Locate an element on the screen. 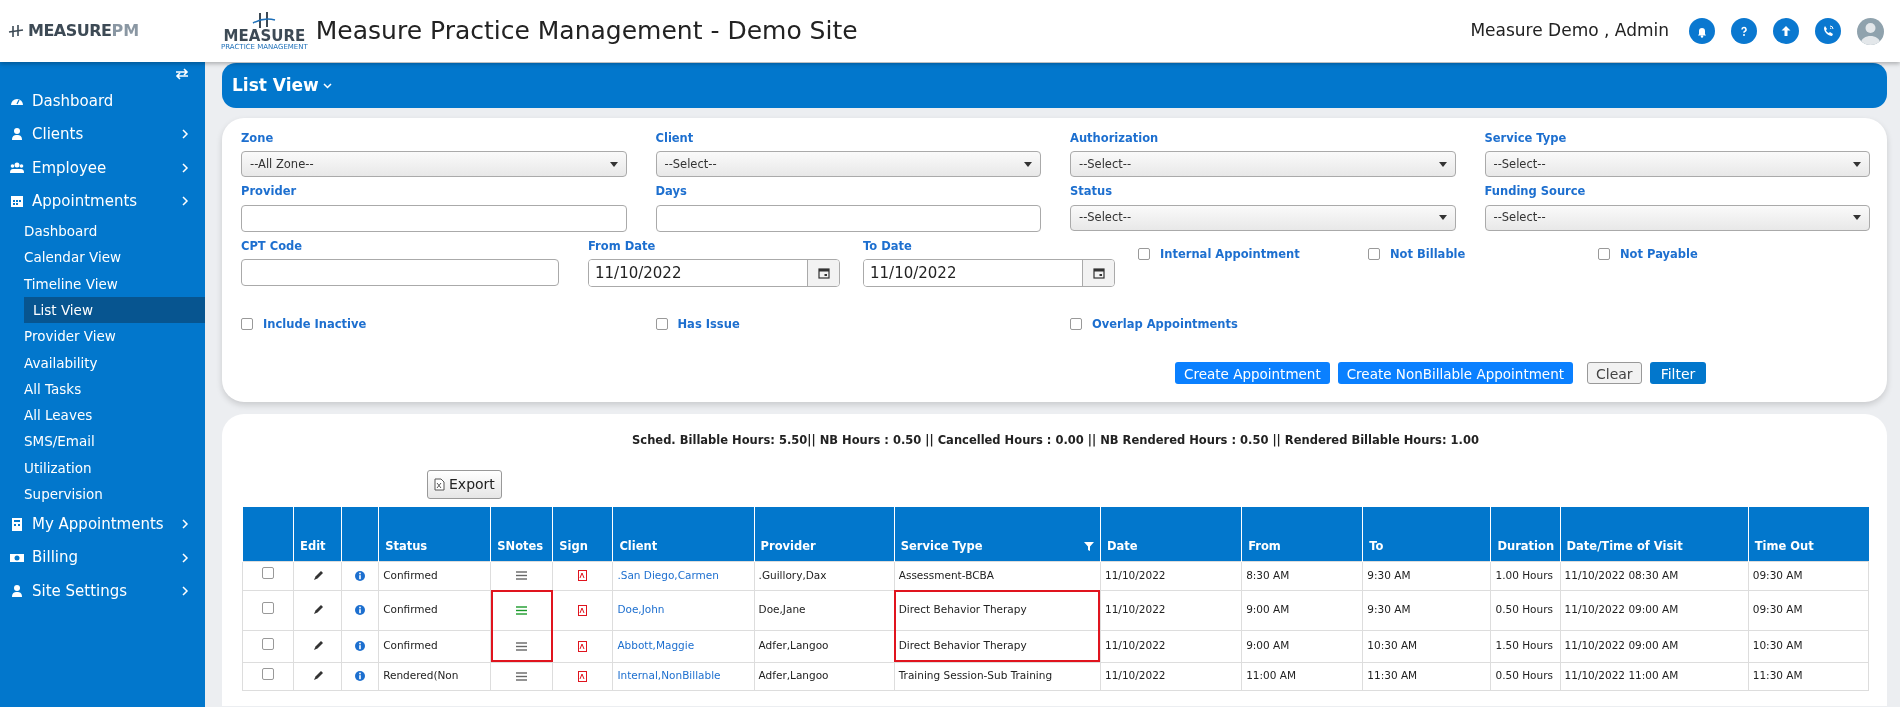 This screenshot has width=1900, height=707. notification-bell-icon is located at coordinates (1702, 31).